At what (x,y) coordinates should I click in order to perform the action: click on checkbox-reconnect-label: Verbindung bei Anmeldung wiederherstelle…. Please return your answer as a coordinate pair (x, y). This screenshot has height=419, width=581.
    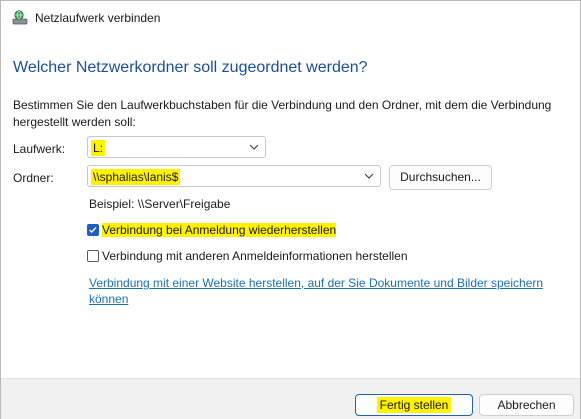
    Looking at the image, I should click on (219, 230).